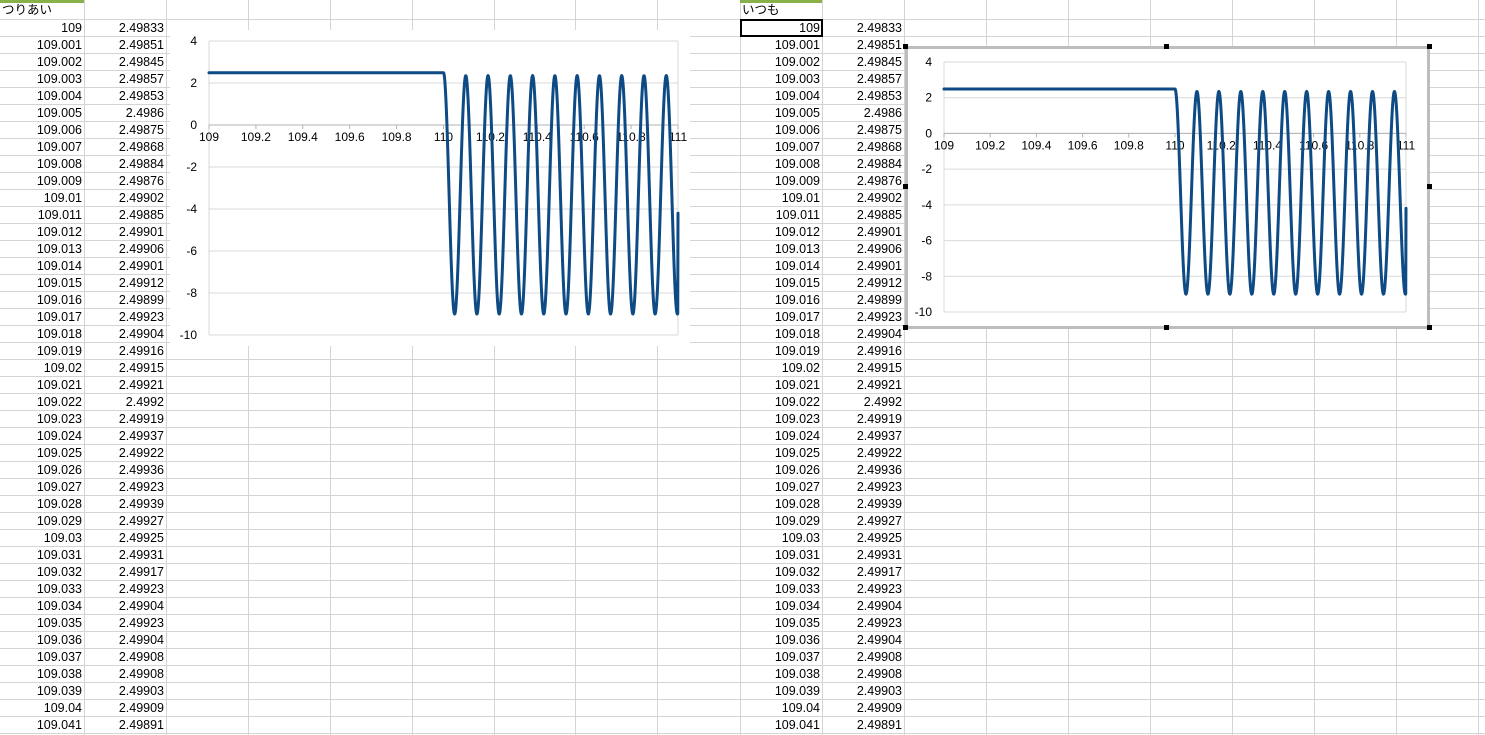 Image resolution: width=1485 pixels, height=735 pixels. Describe the element at coordinates (781, 249) in the screenshot. I see `right-cell-x: 109.013` at that location.